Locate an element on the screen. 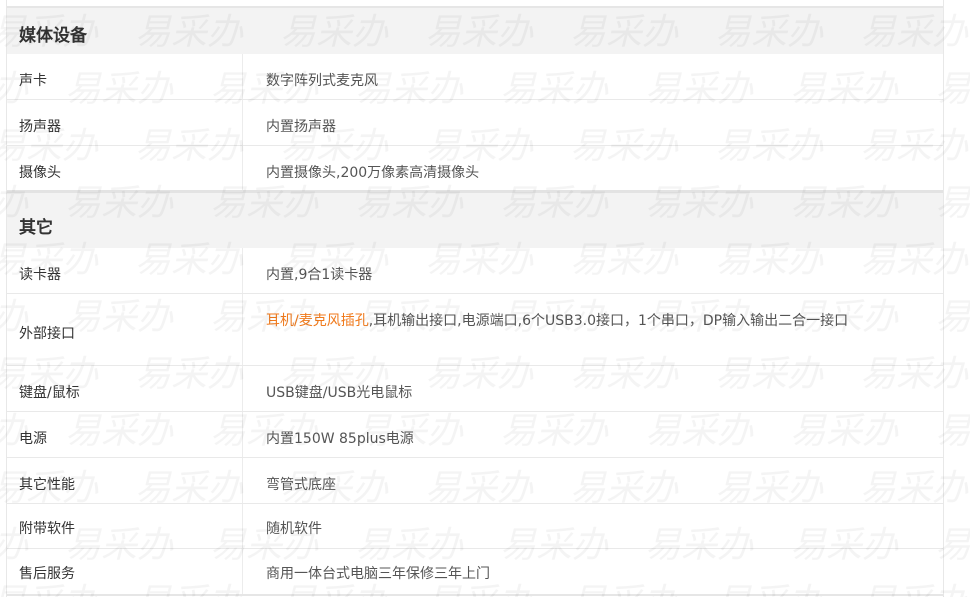  spec-label: 读卡器 is located at coordinates (40, 275).